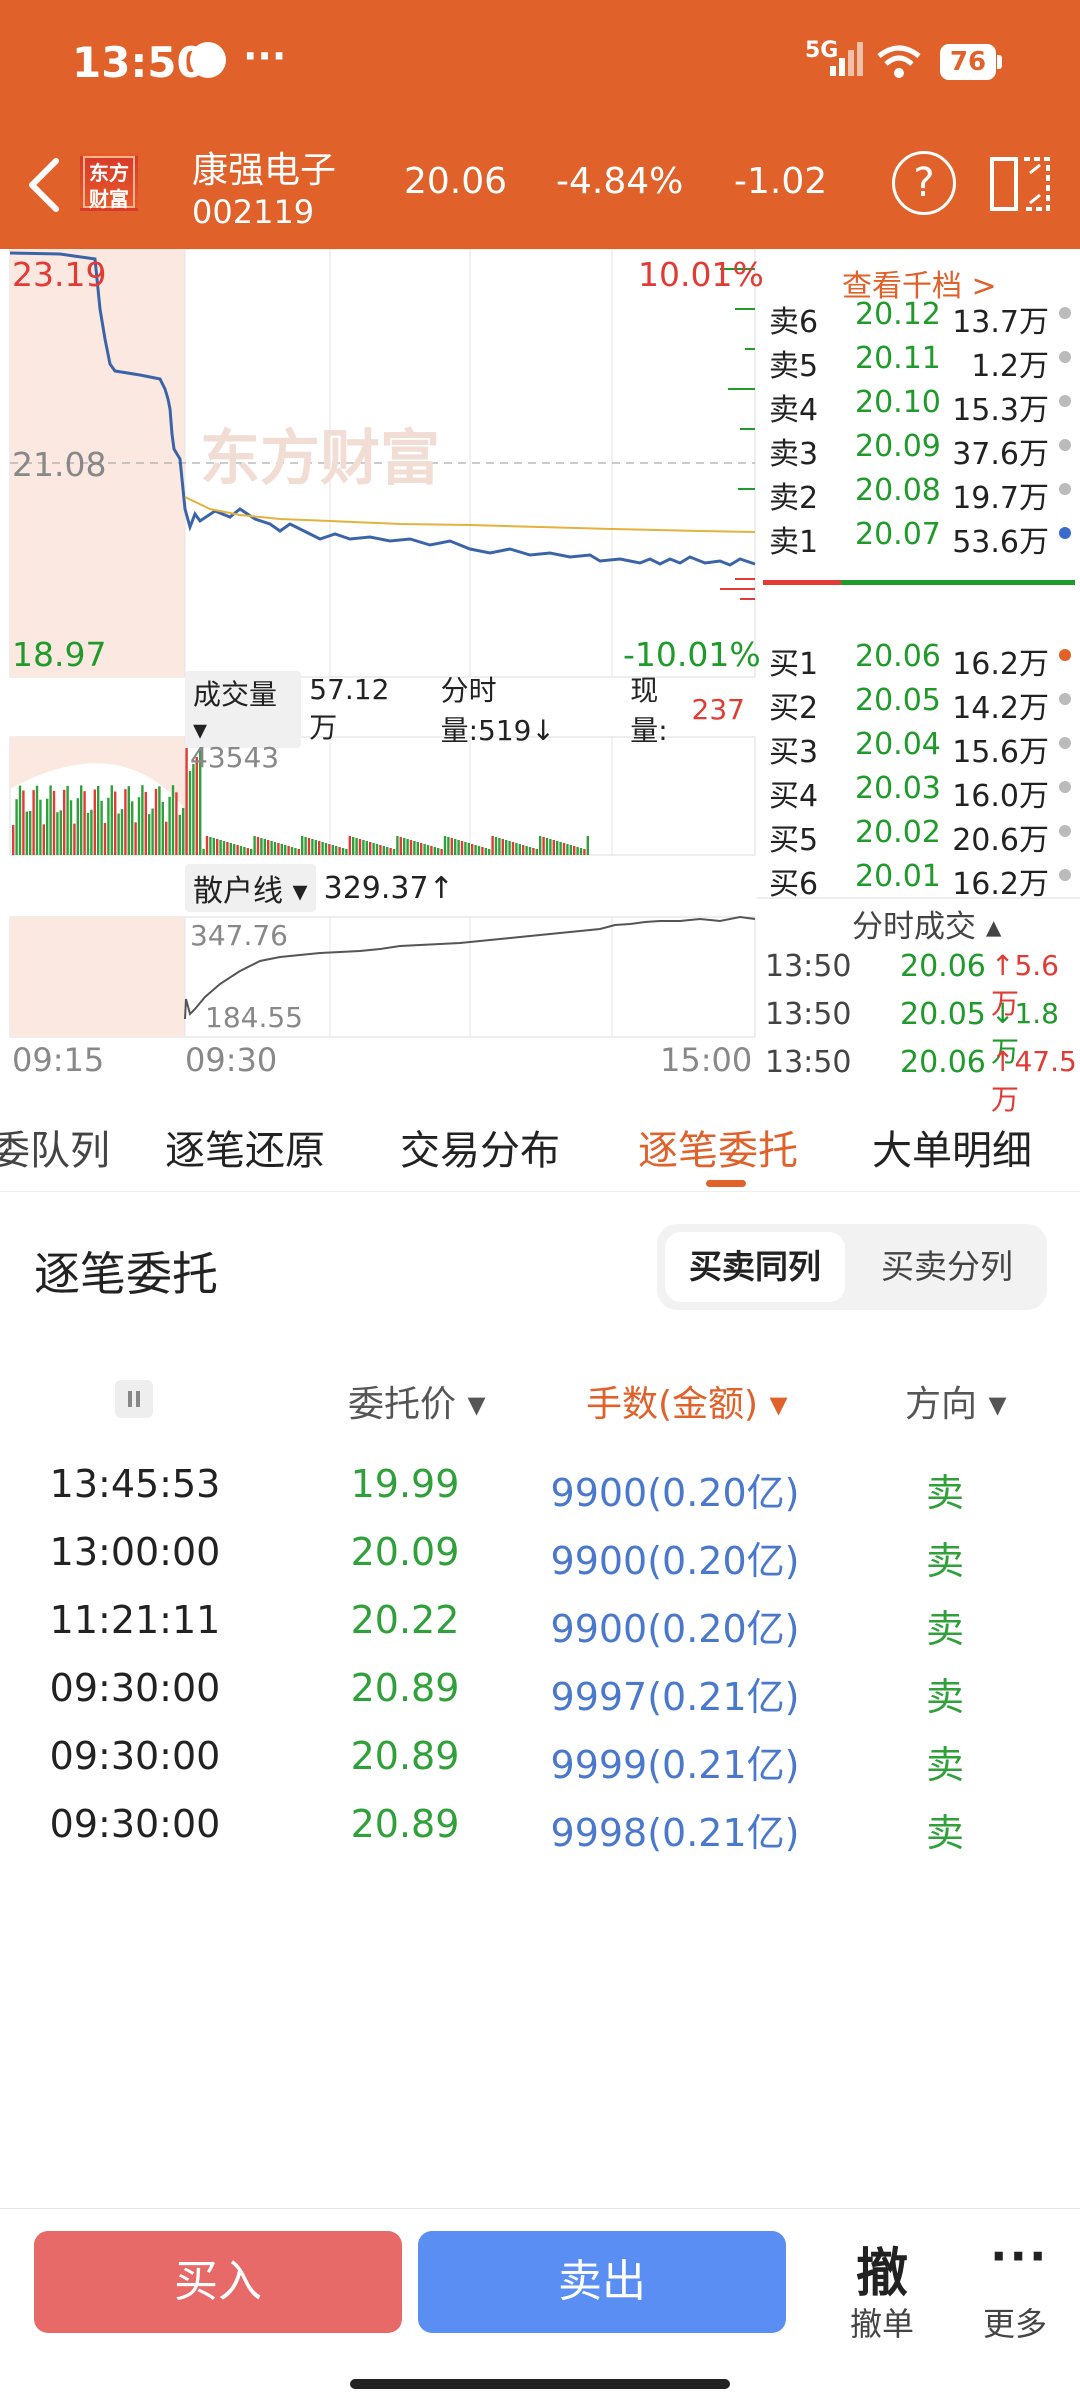 Image resolution: width=1080 pixels, height=2400 pixels. I want to click on order-volume: 9900(0.20亿), so click(675, 1629).